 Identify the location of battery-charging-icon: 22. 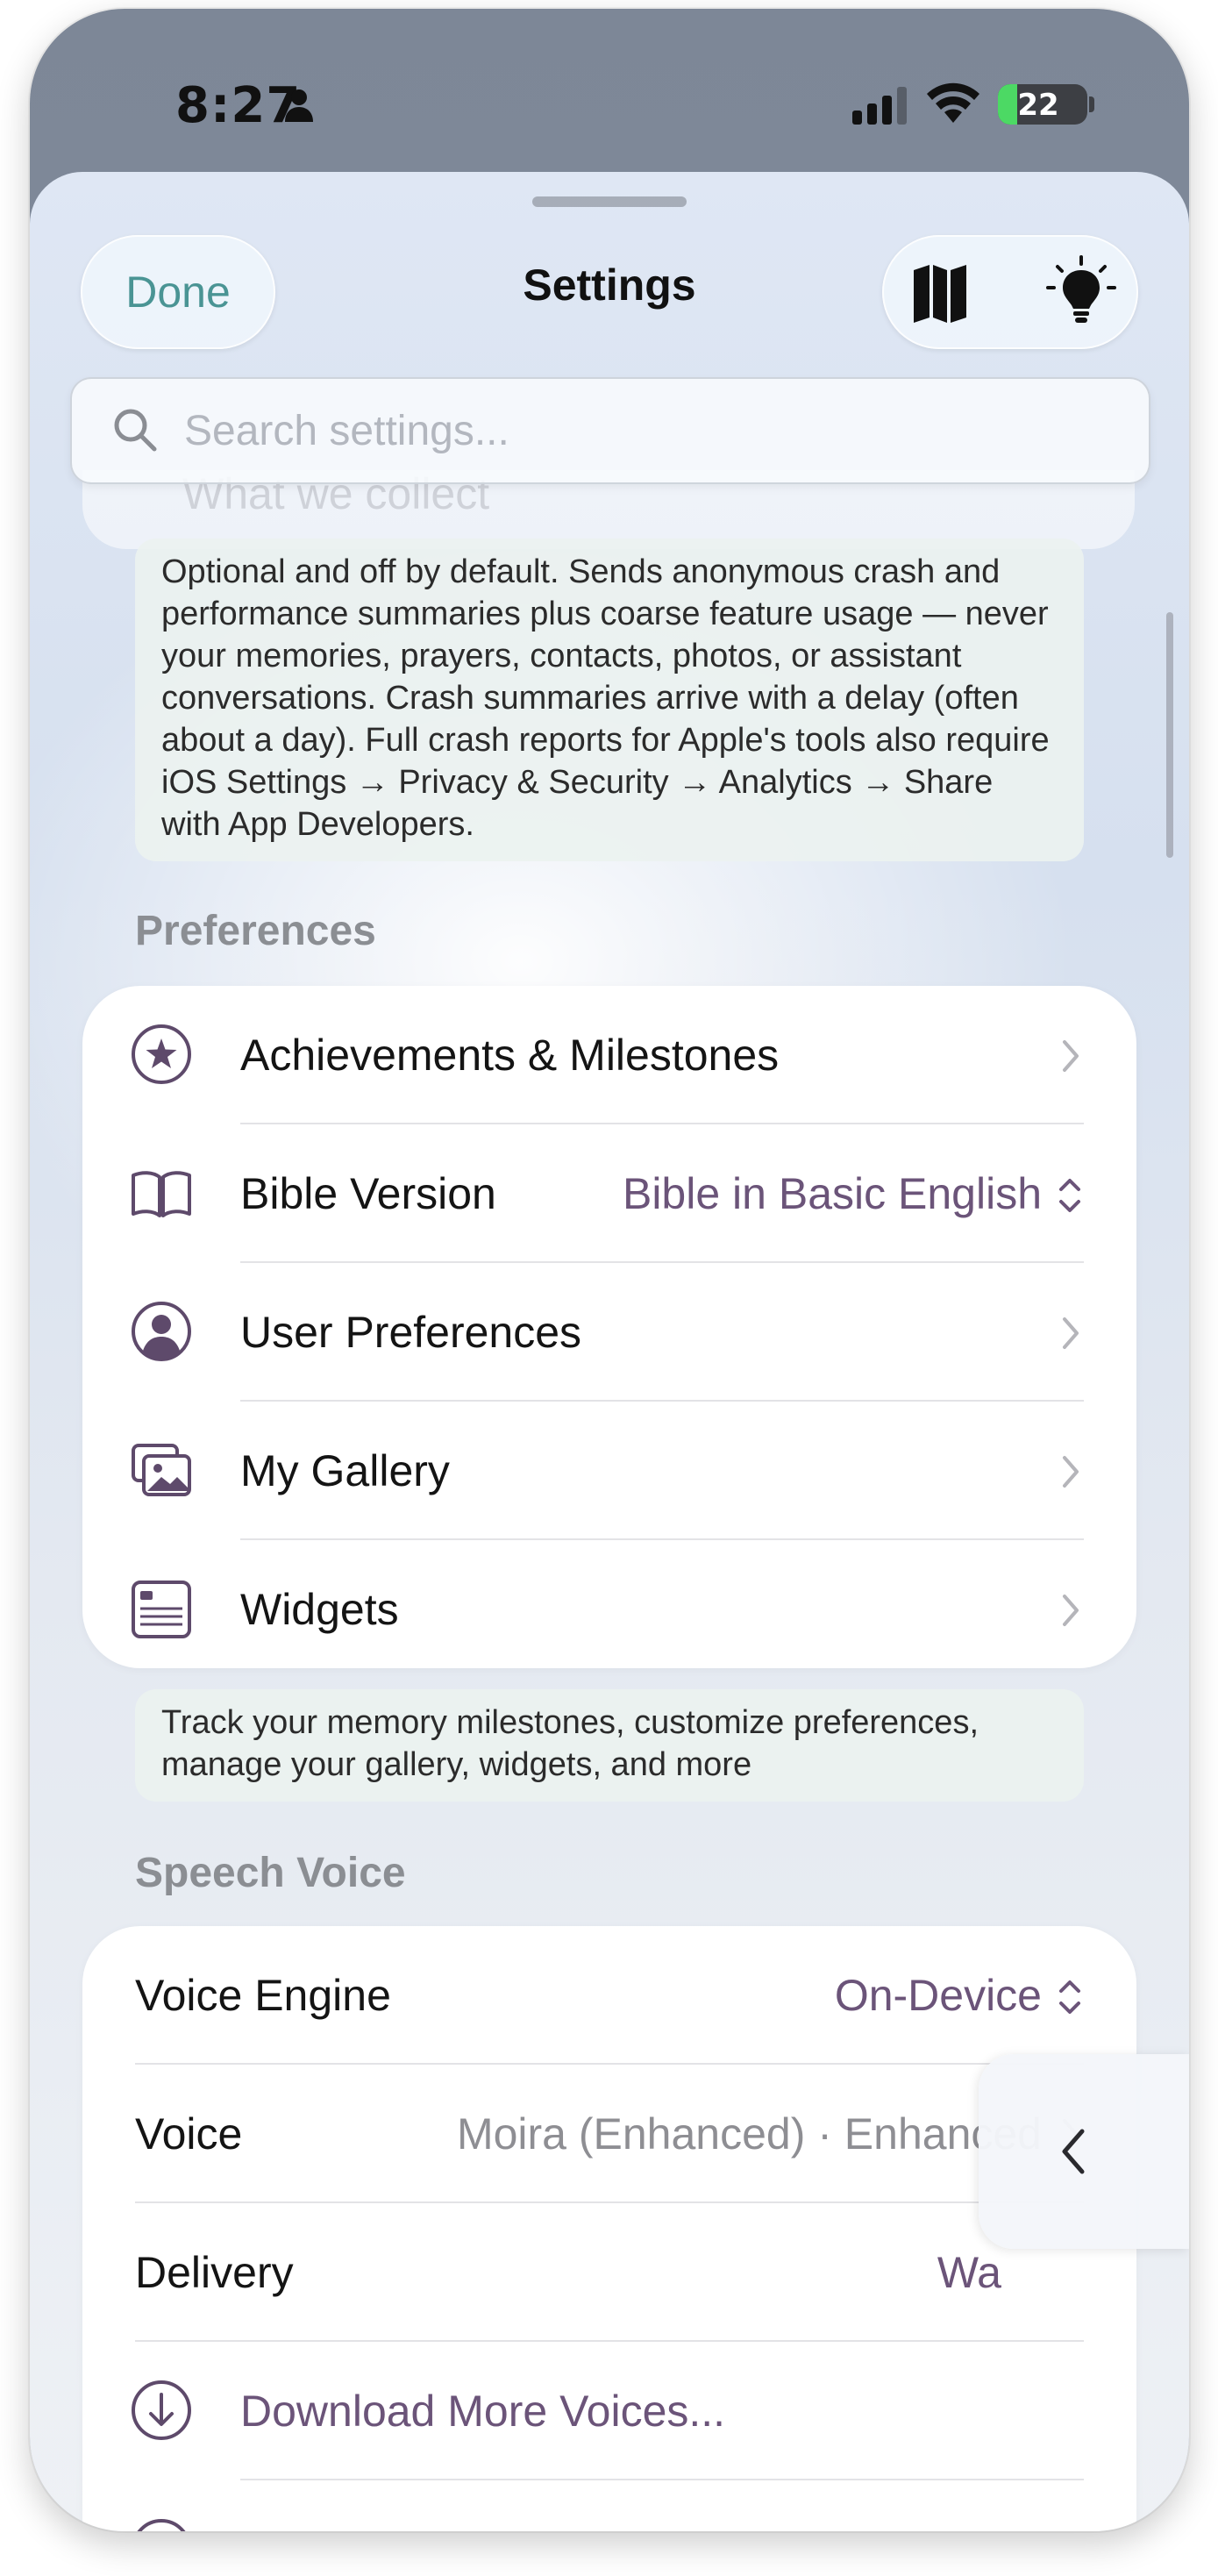
(1042, 105).